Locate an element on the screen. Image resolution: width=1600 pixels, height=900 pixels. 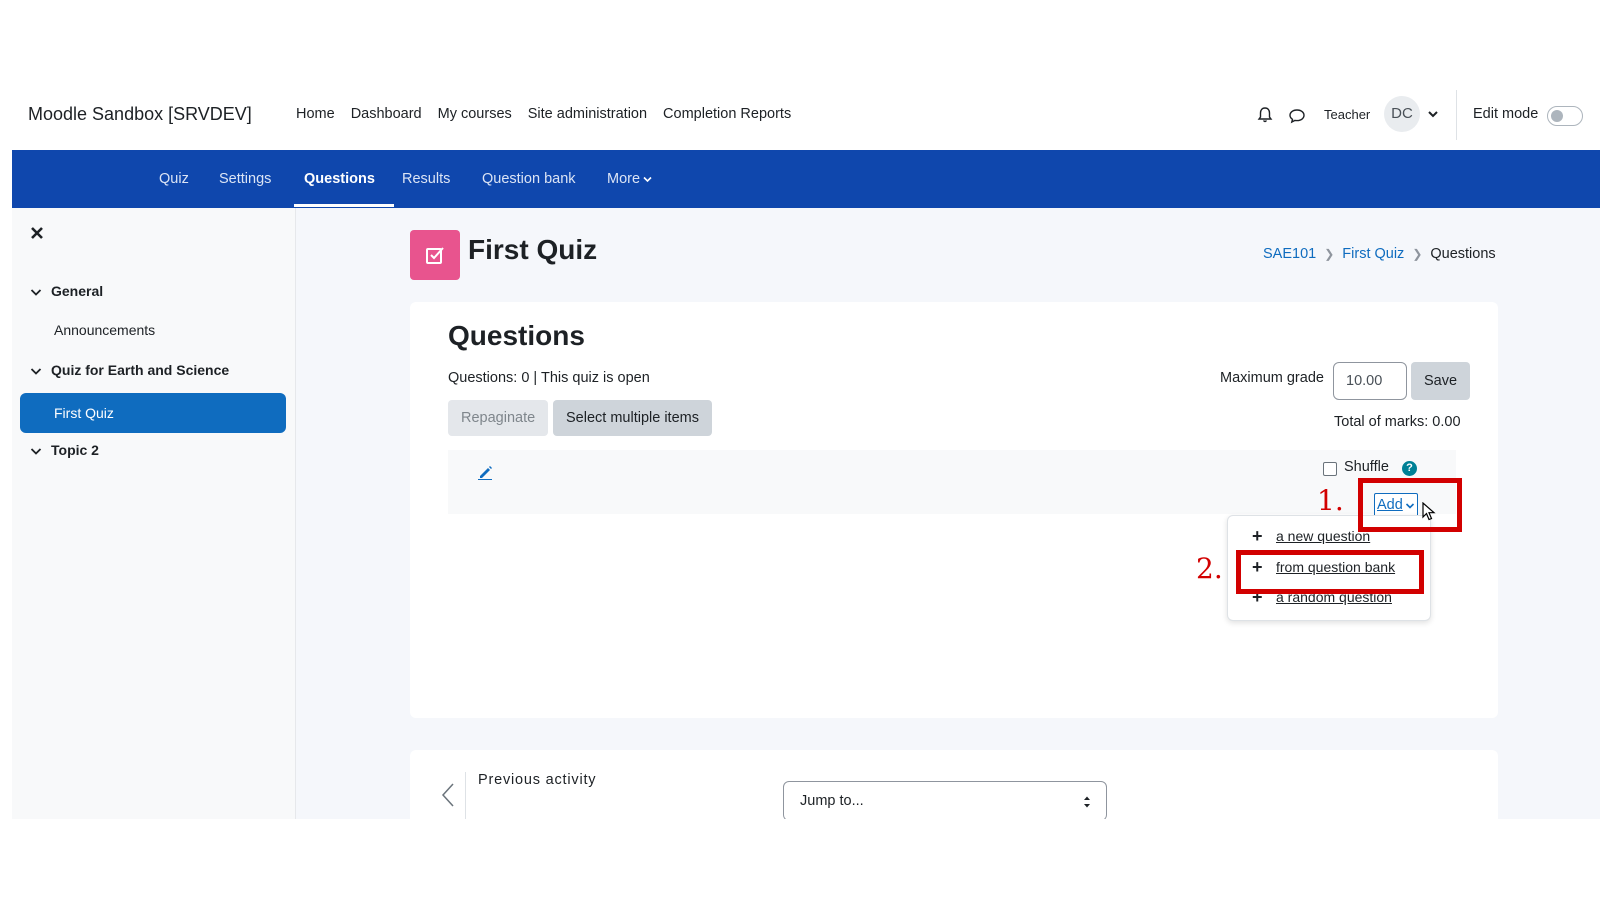
tab-settings: Settings is located at coordinates (245, 179).